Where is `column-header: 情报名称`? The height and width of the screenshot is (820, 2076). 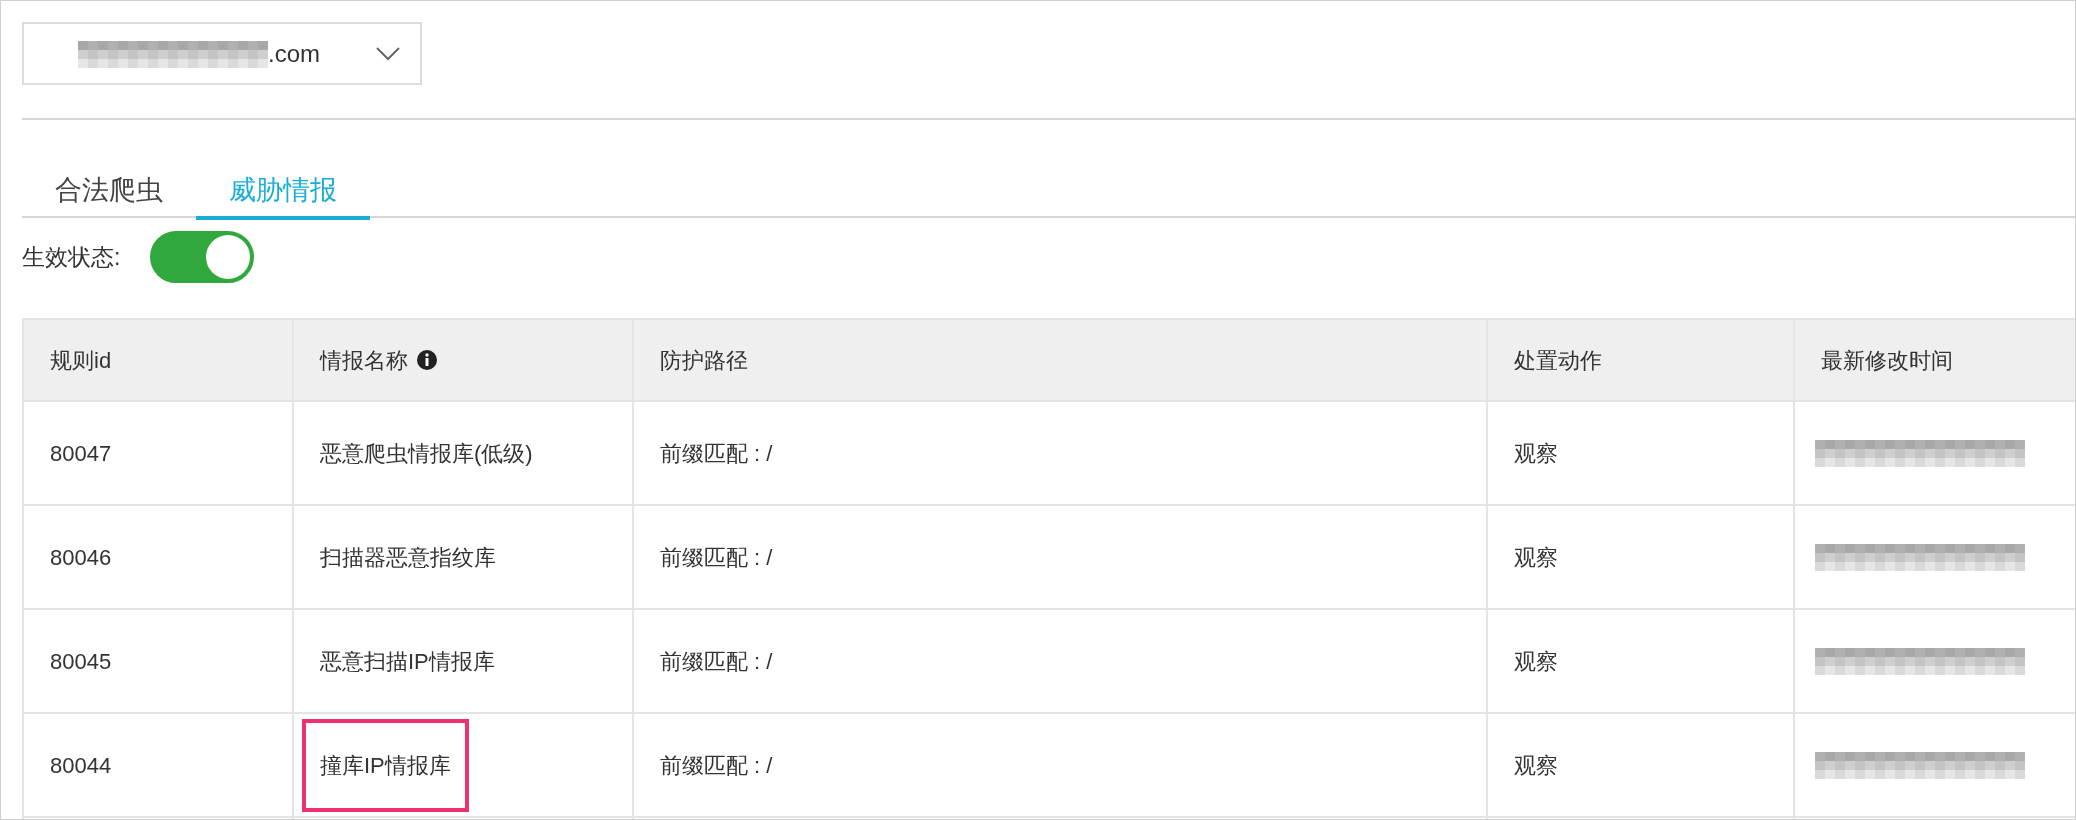 column-header: 情报名称 is located at coordinates (364, 360).